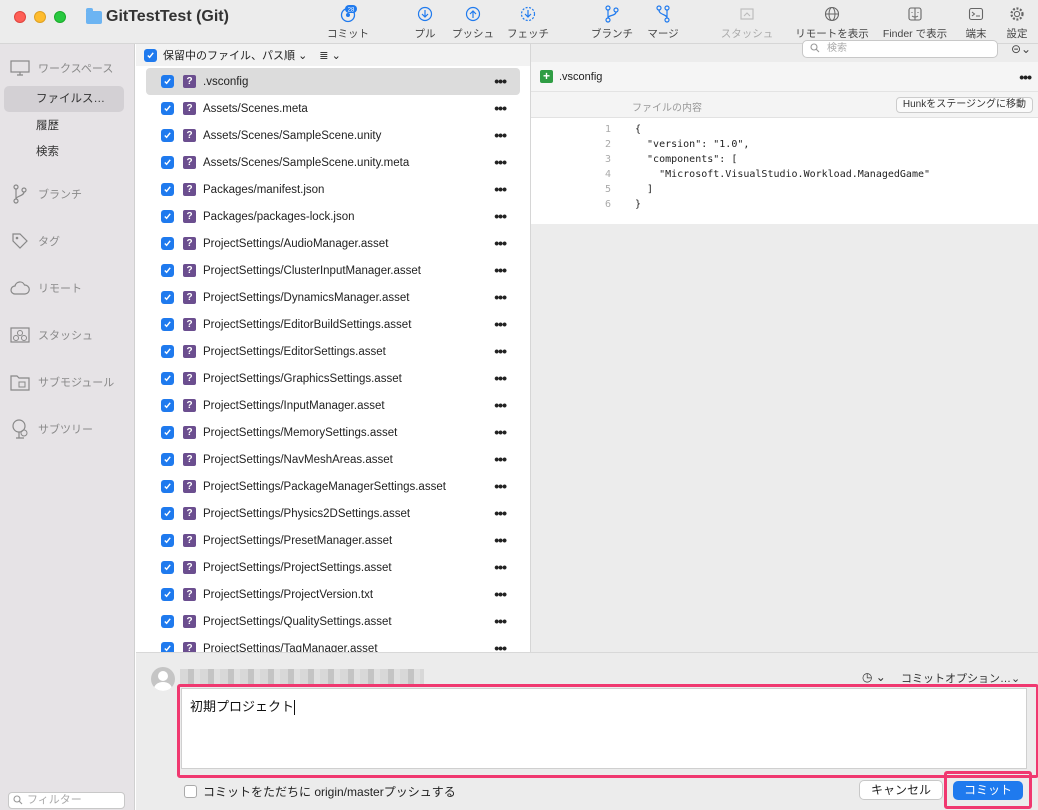 This screenshot has height=810, width=1038. I want to click on sort-mode-dropdown: 保留中のファイル、パス順 ⌄, so click(235, 55).